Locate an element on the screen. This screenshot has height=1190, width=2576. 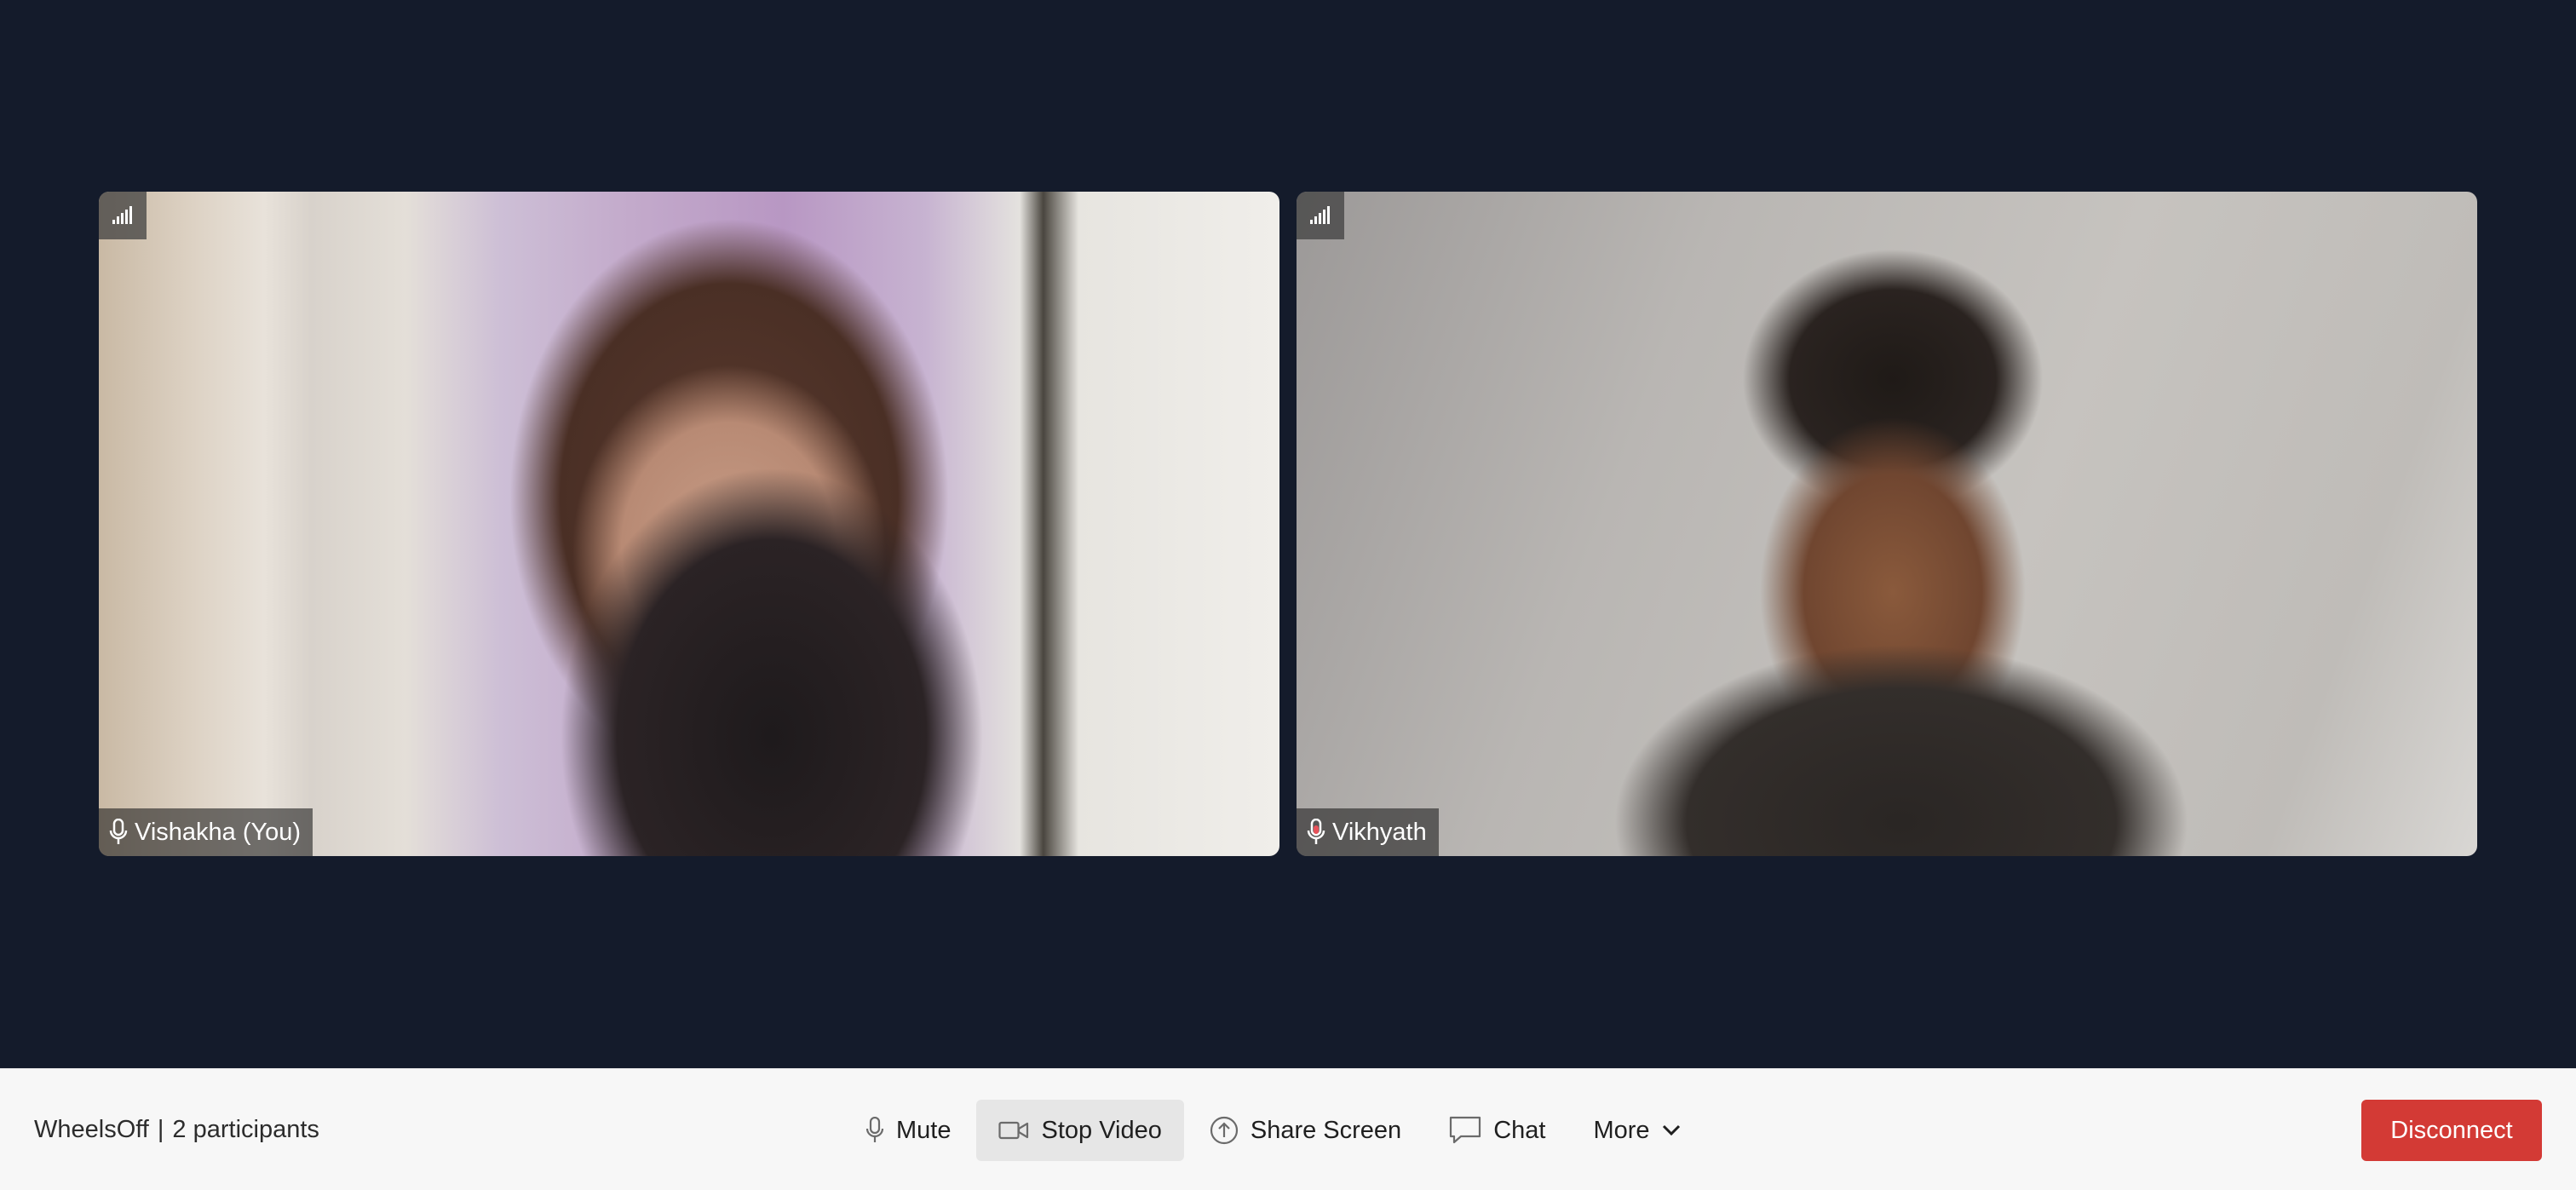
participant-nameplate: Vikhyath is located at coordinates (1368, 832).